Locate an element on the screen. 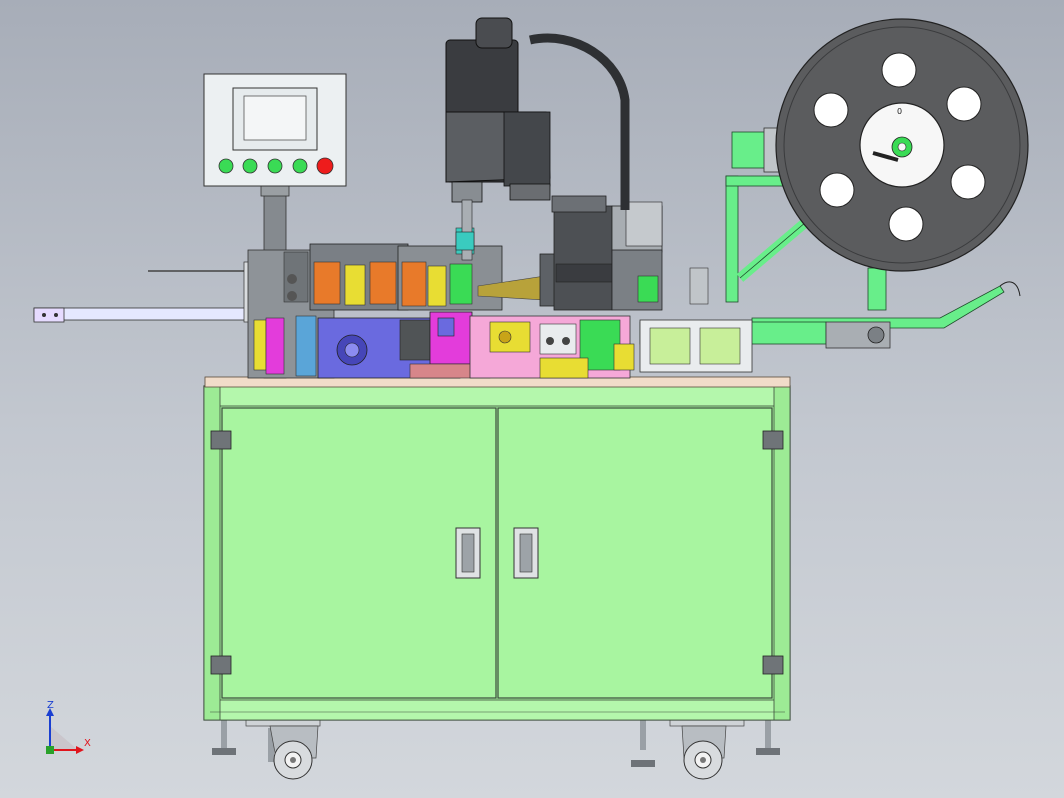  x-axis-label: X is located at coordinates (87, 743).